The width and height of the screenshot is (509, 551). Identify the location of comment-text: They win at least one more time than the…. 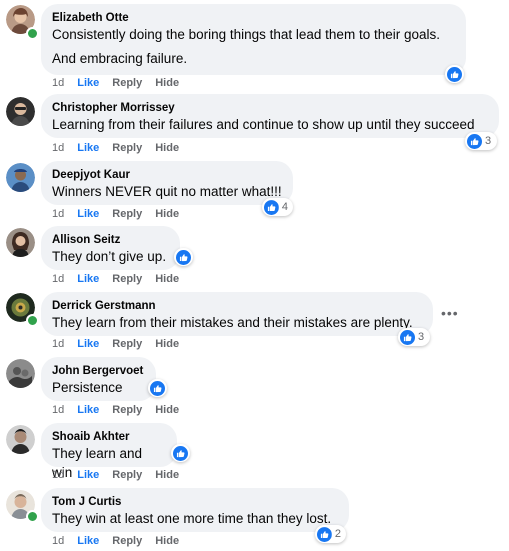
(192, 518).